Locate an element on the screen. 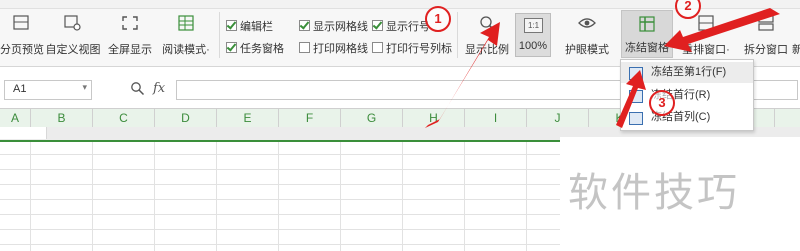 The height and width of the screenshot is (251, 800). column-header-j: J is located at coordinates (558, 118).